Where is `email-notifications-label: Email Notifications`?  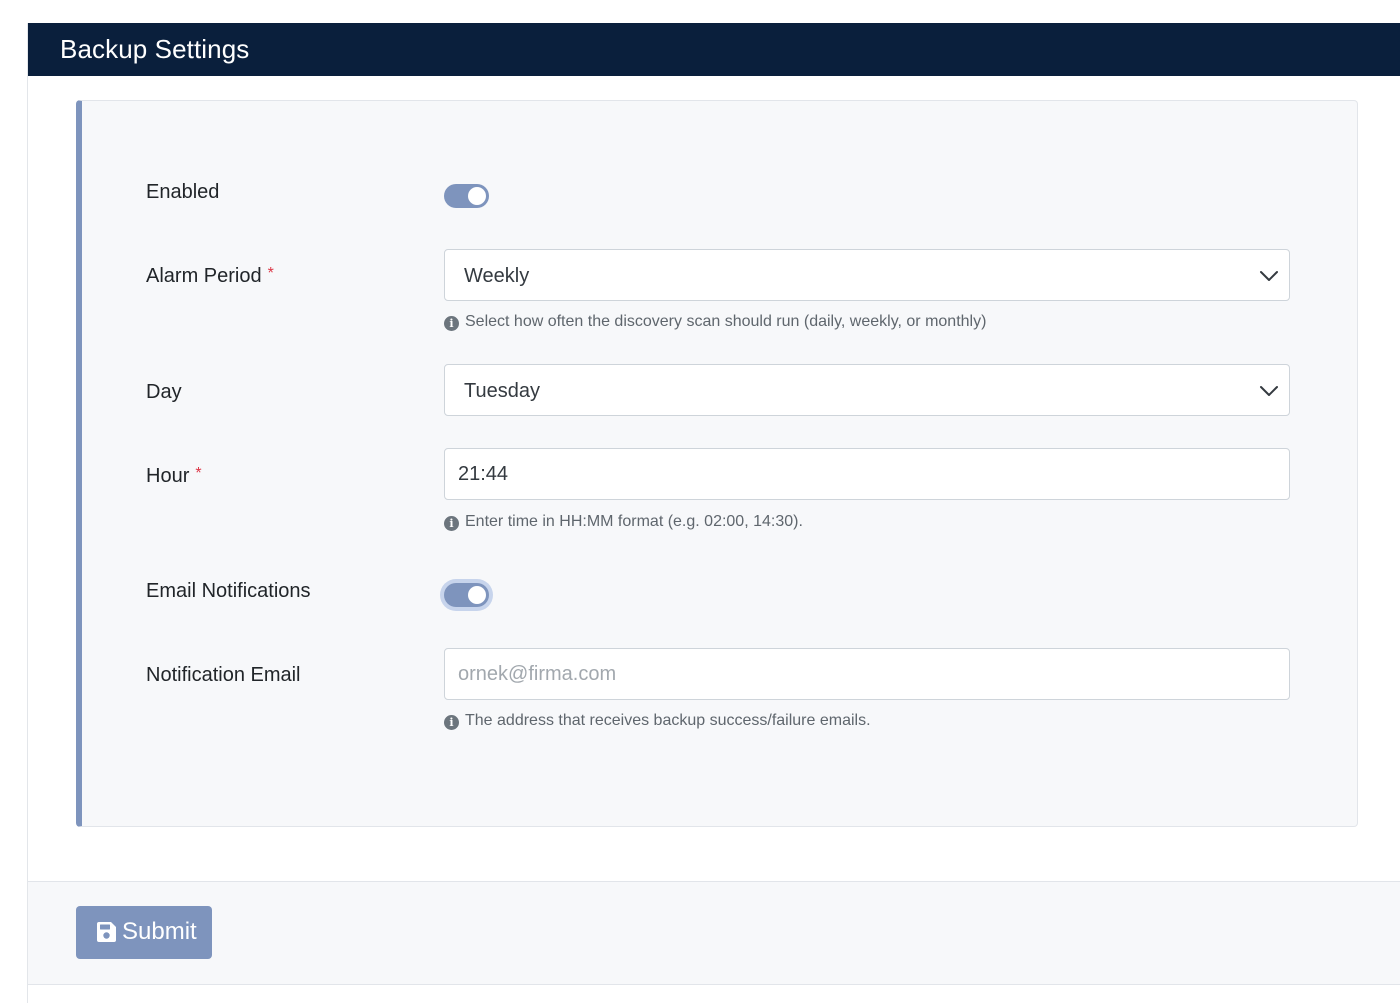 email-notifications-label: Email Notifications is located at coordinates (228, 591).